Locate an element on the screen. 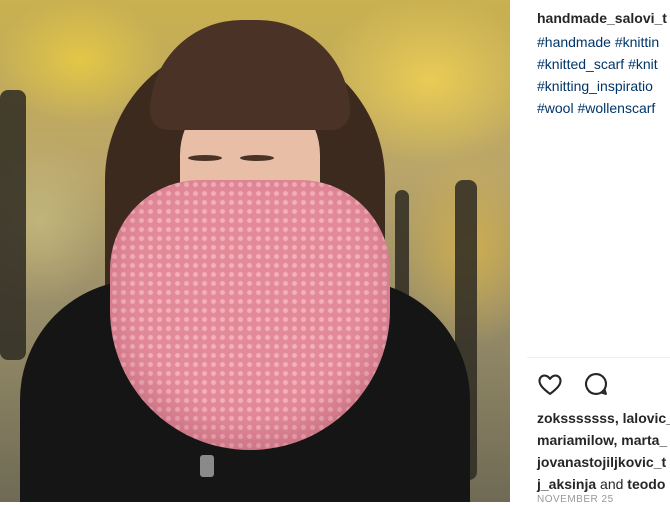 This screenshot has height=505, width=670. likes-line: mariamilow, marta_ is located at coordinates (603, 441).